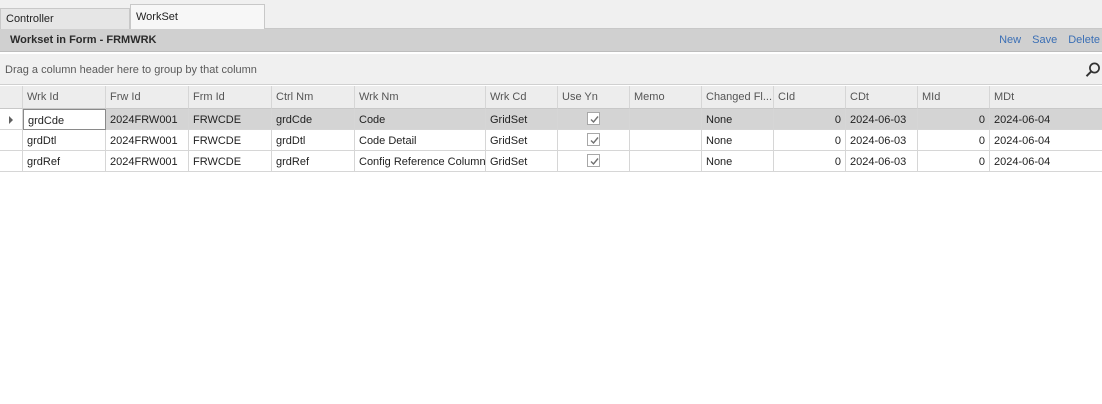 Image resolution: width=1102 pixels, height=404 pixels. What do you see at coordinates (551, 40) in the screenshot?
I see `panel-header: Workset in Form - FRMWRK New Save Delete` at bounding box center [551, 40].